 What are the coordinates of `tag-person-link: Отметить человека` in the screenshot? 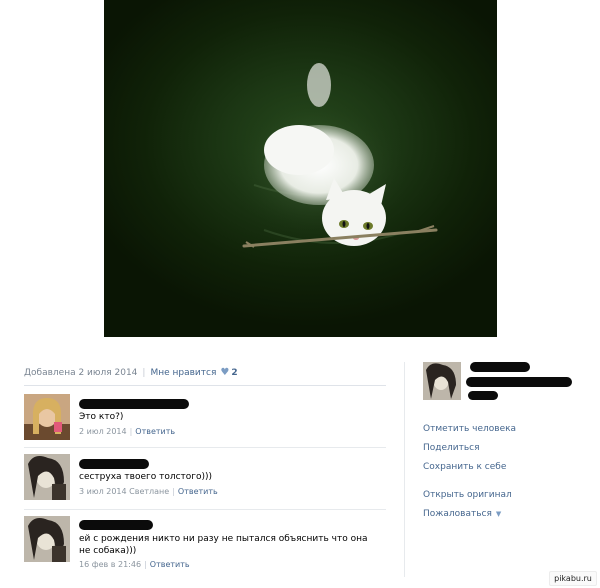 It's located at (469, 429).